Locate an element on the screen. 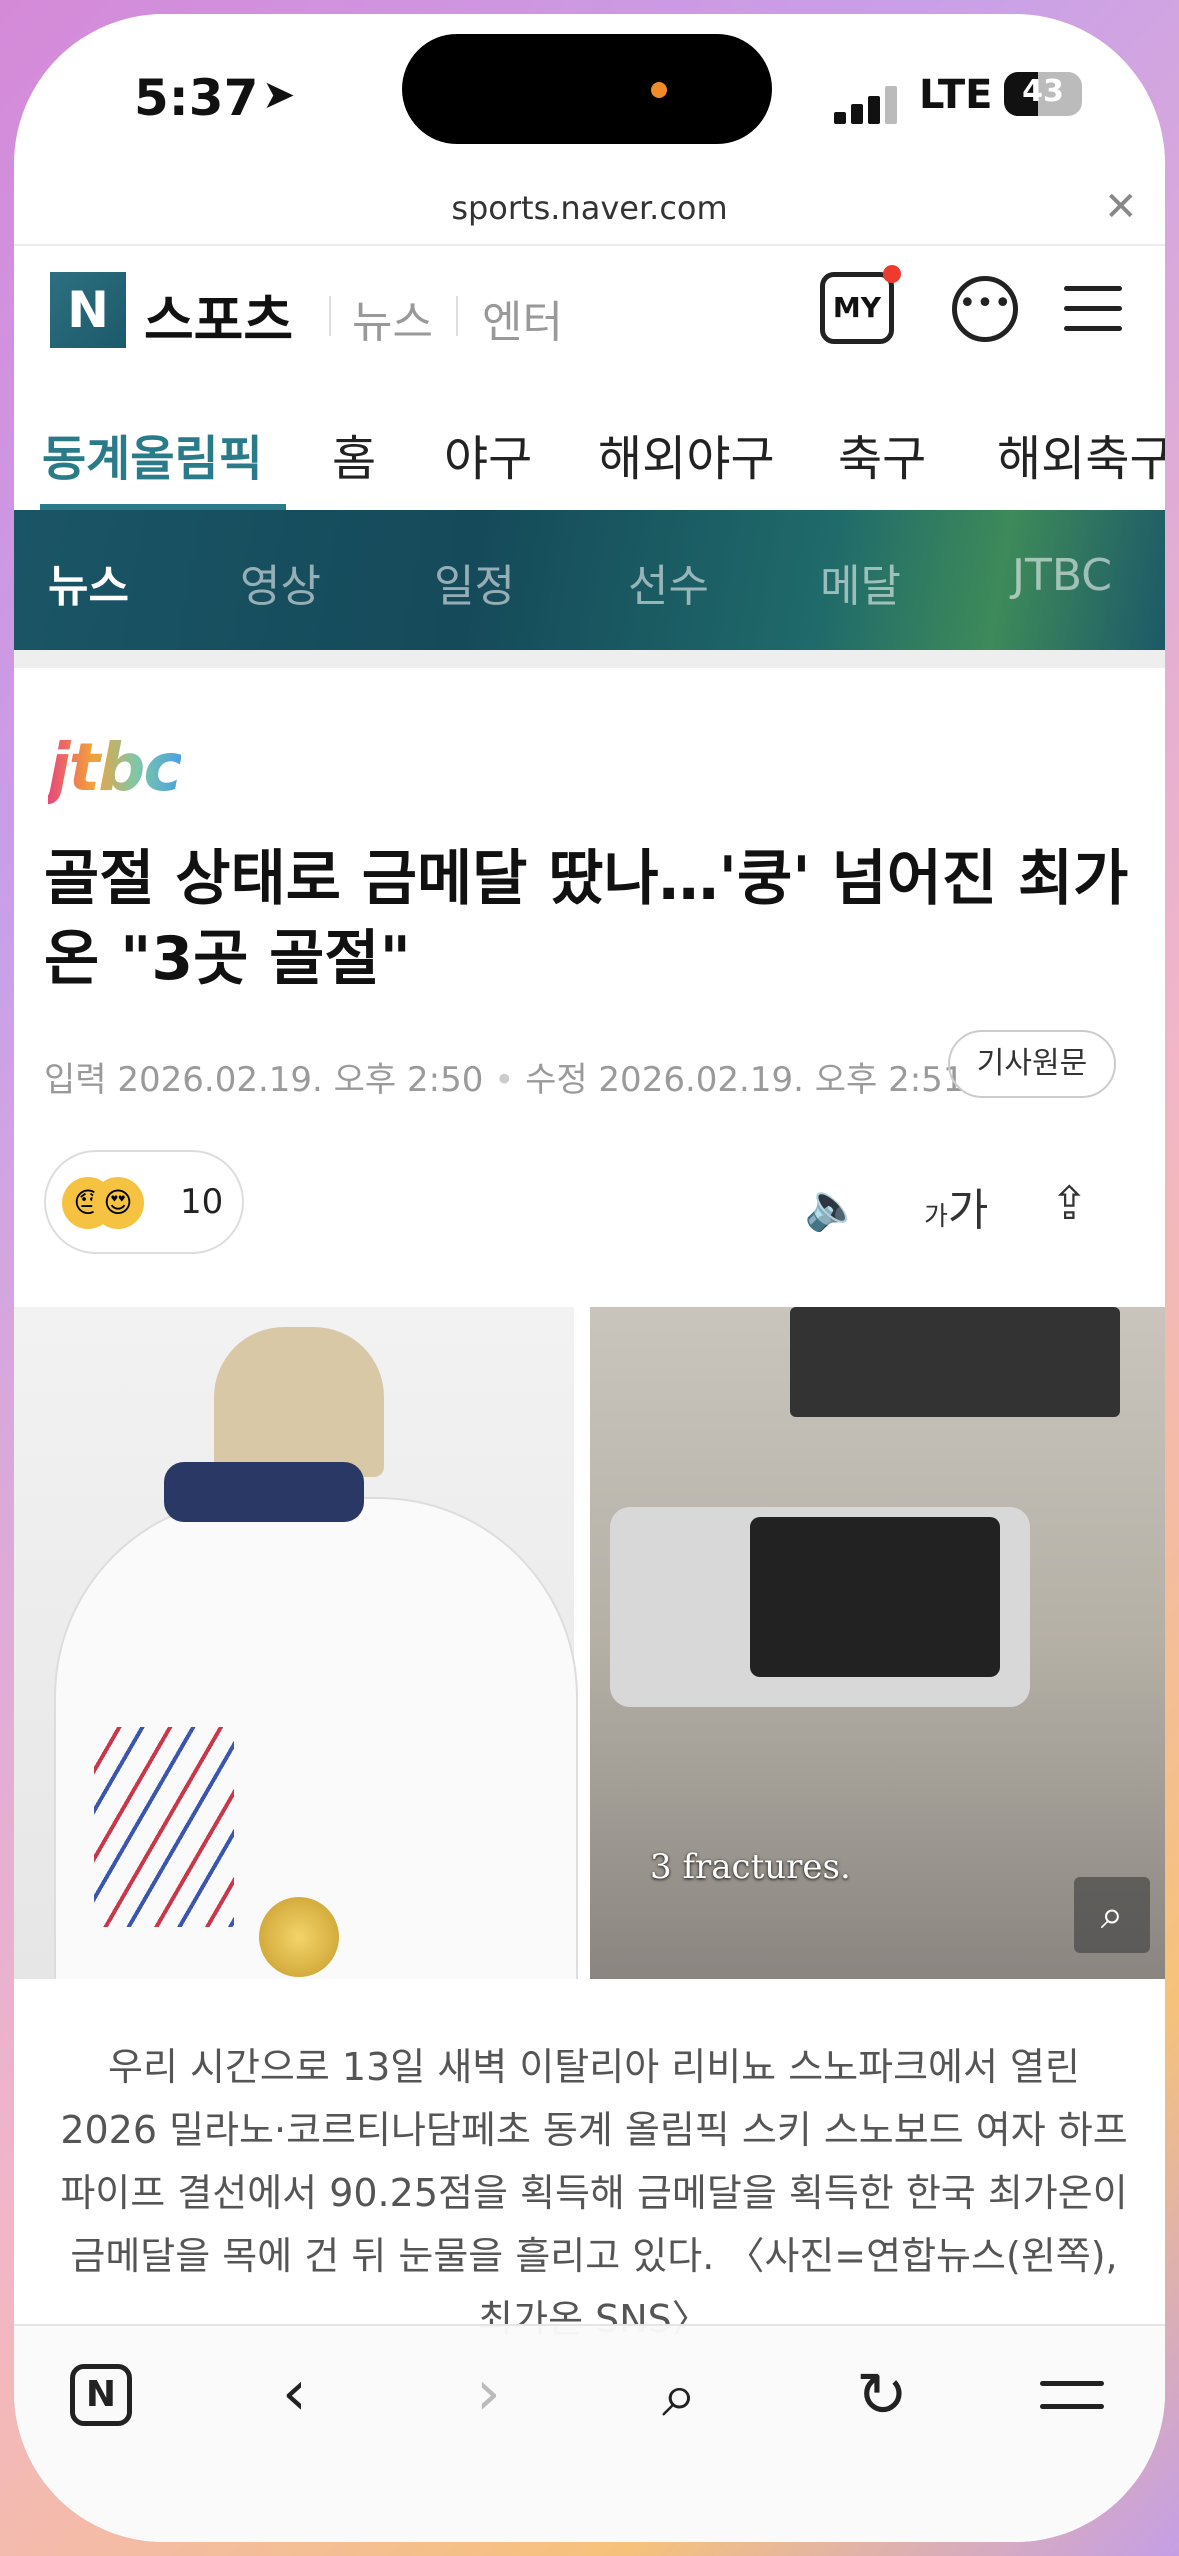 This screenshot has height=2556, width=1179. heart-eyes-emoji-icon: 😍 is located at coordinates (118, 1203).